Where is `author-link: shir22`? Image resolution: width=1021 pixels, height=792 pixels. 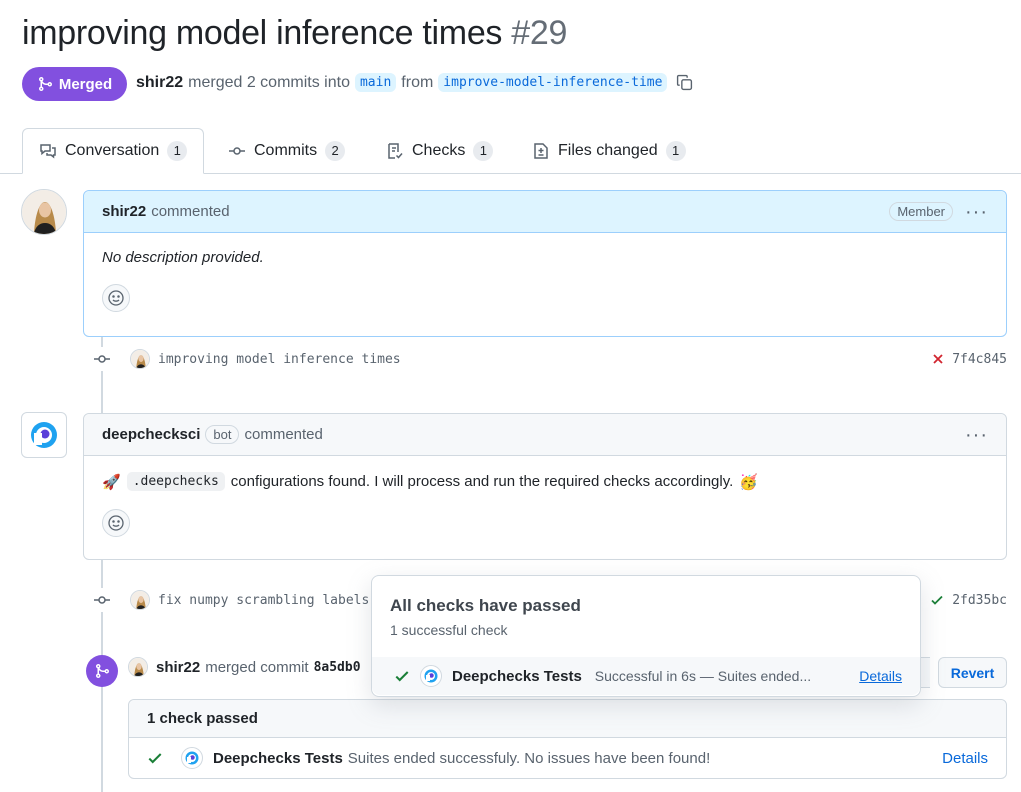
author-link: shir22 is located at coordinates (159, 83).